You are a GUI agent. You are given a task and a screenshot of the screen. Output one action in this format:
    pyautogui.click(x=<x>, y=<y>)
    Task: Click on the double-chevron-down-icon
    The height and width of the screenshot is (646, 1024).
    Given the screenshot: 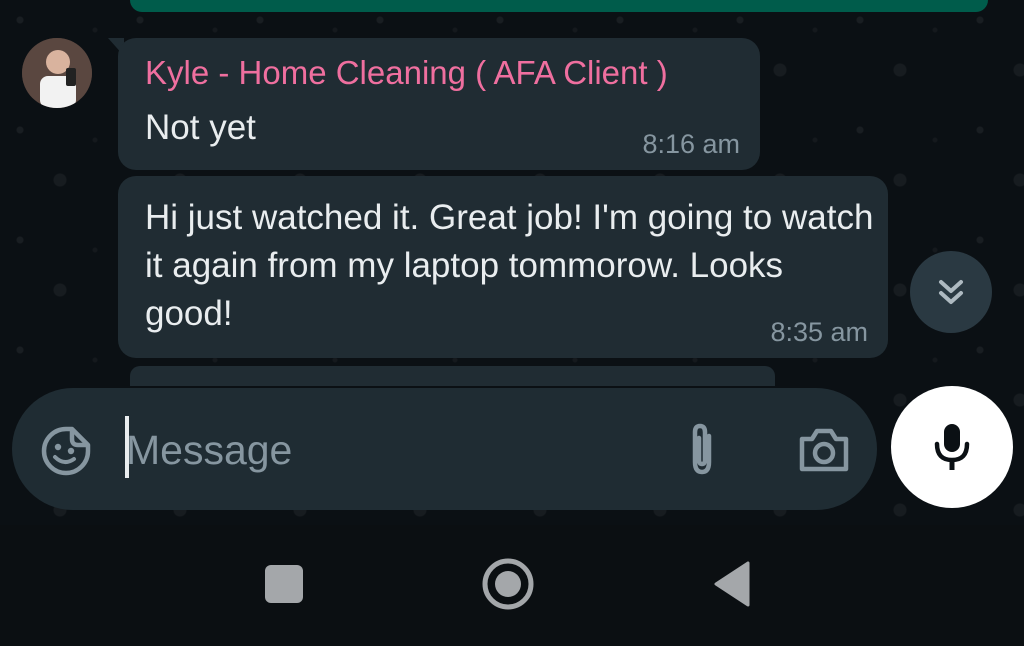 What is the action you would take?
    pyautogui.click(x=951, y=292)
    